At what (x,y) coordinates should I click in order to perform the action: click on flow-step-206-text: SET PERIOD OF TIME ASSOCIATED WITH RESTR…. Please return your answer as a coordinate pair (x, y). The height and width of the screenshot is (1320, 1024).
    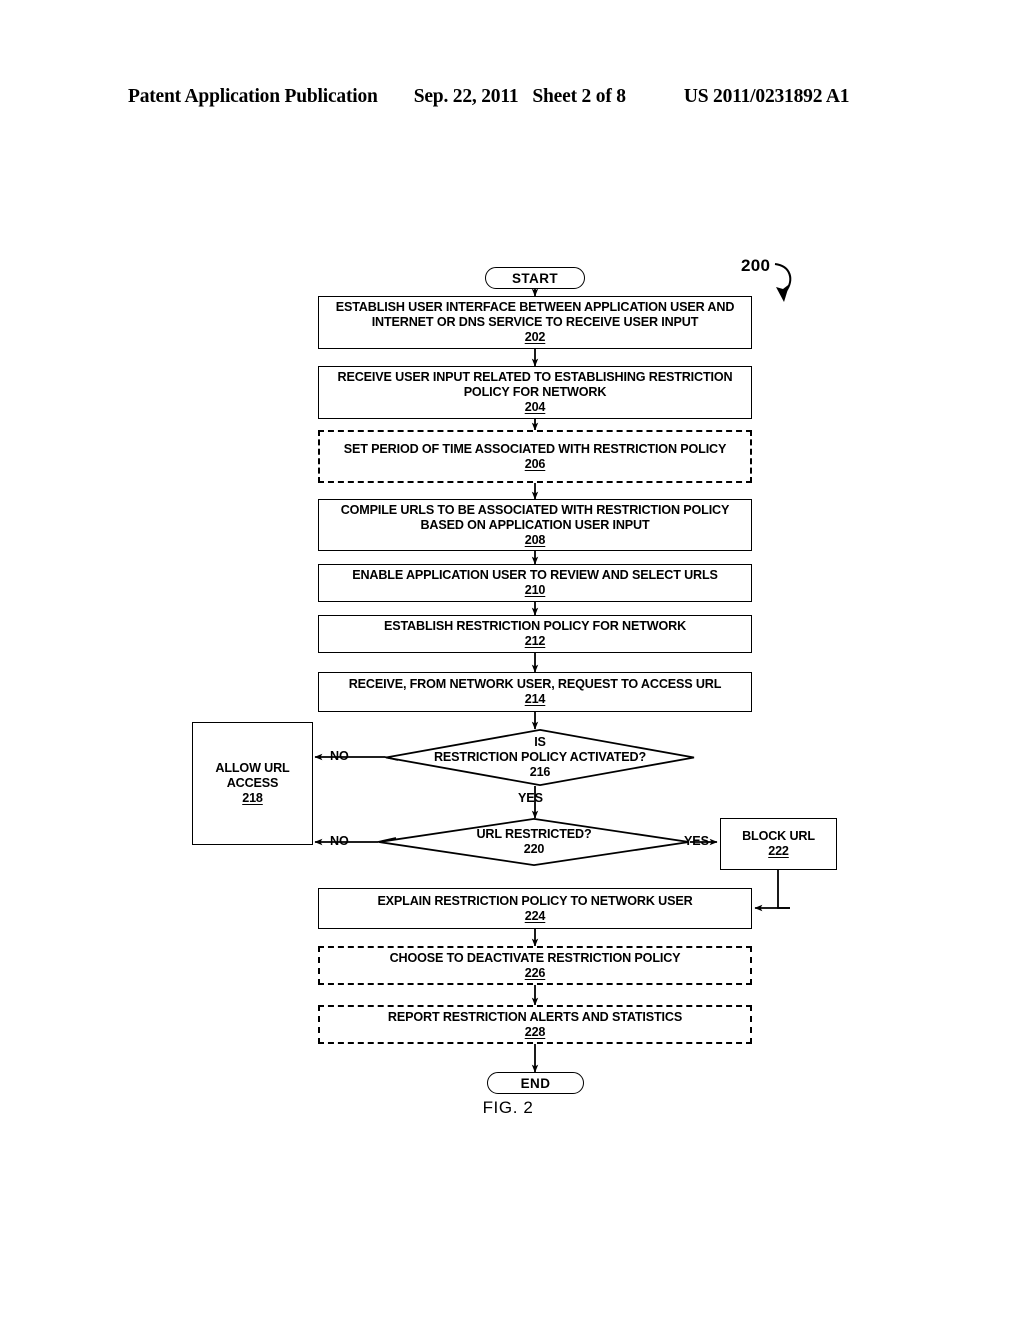
    Looking at the image, I should click on (535, 448).